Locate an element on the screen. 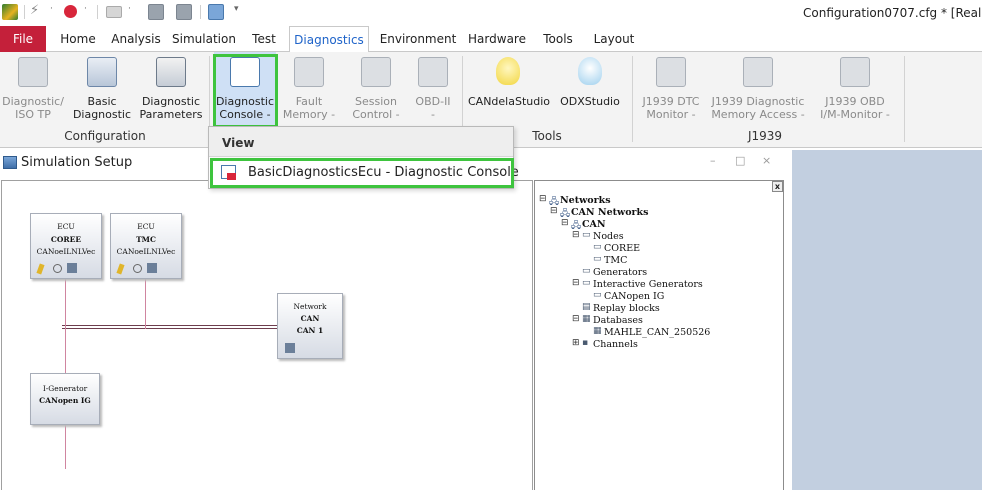 This screenshot has height=490, width=982. tree-item-label: Generators is located at coordinates (620, 272).